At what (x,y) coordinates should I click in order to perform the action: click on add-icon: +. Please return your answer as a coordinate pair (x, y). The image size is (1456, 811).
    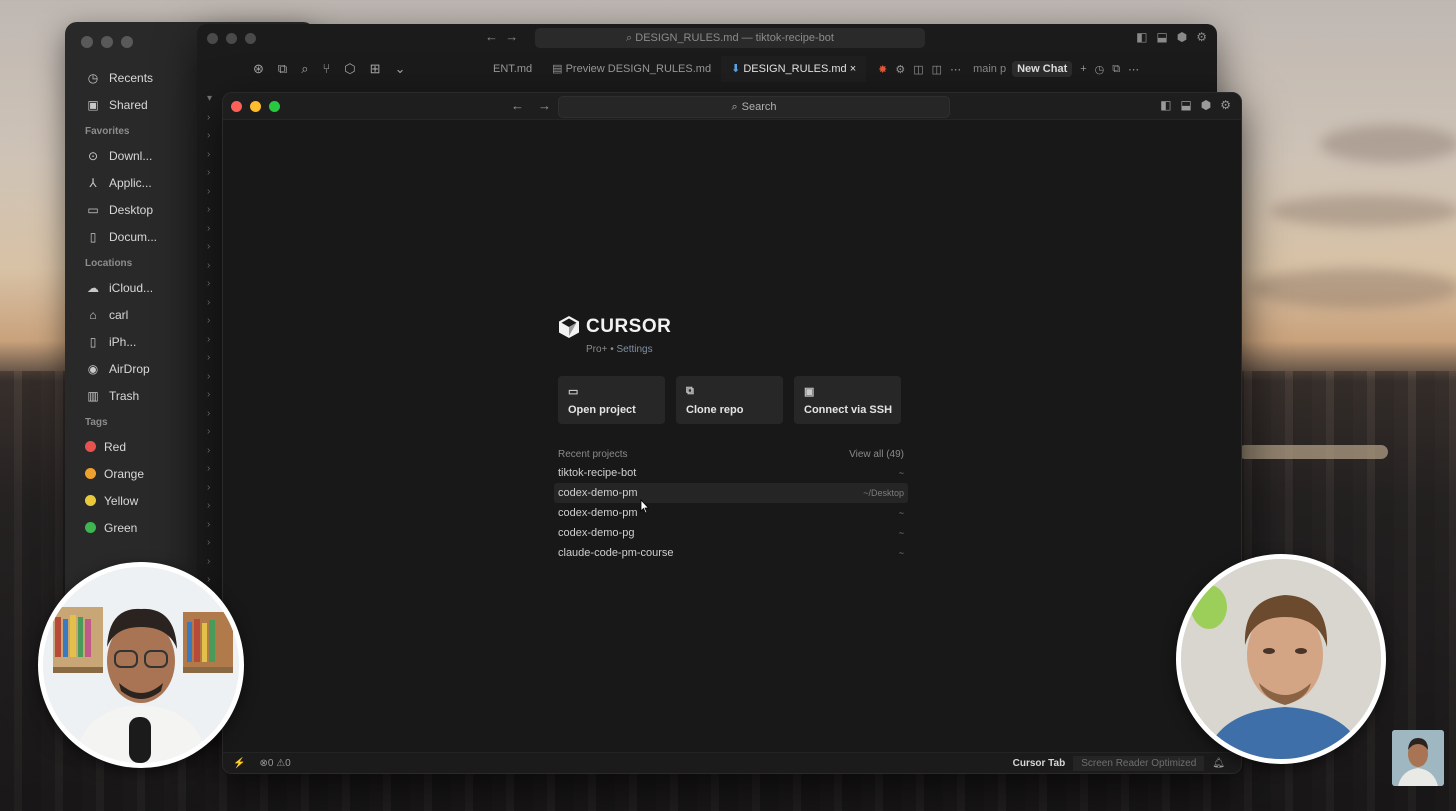
    Looking at the image, I should click on (1083, 69).